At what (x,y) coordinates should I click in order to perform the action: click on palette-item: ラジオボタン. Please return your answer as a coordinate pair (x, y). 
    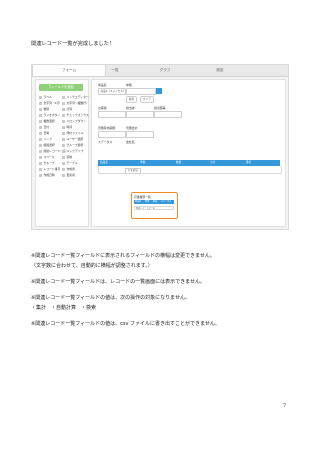
    Looking at the image, I should click on (49, 115).